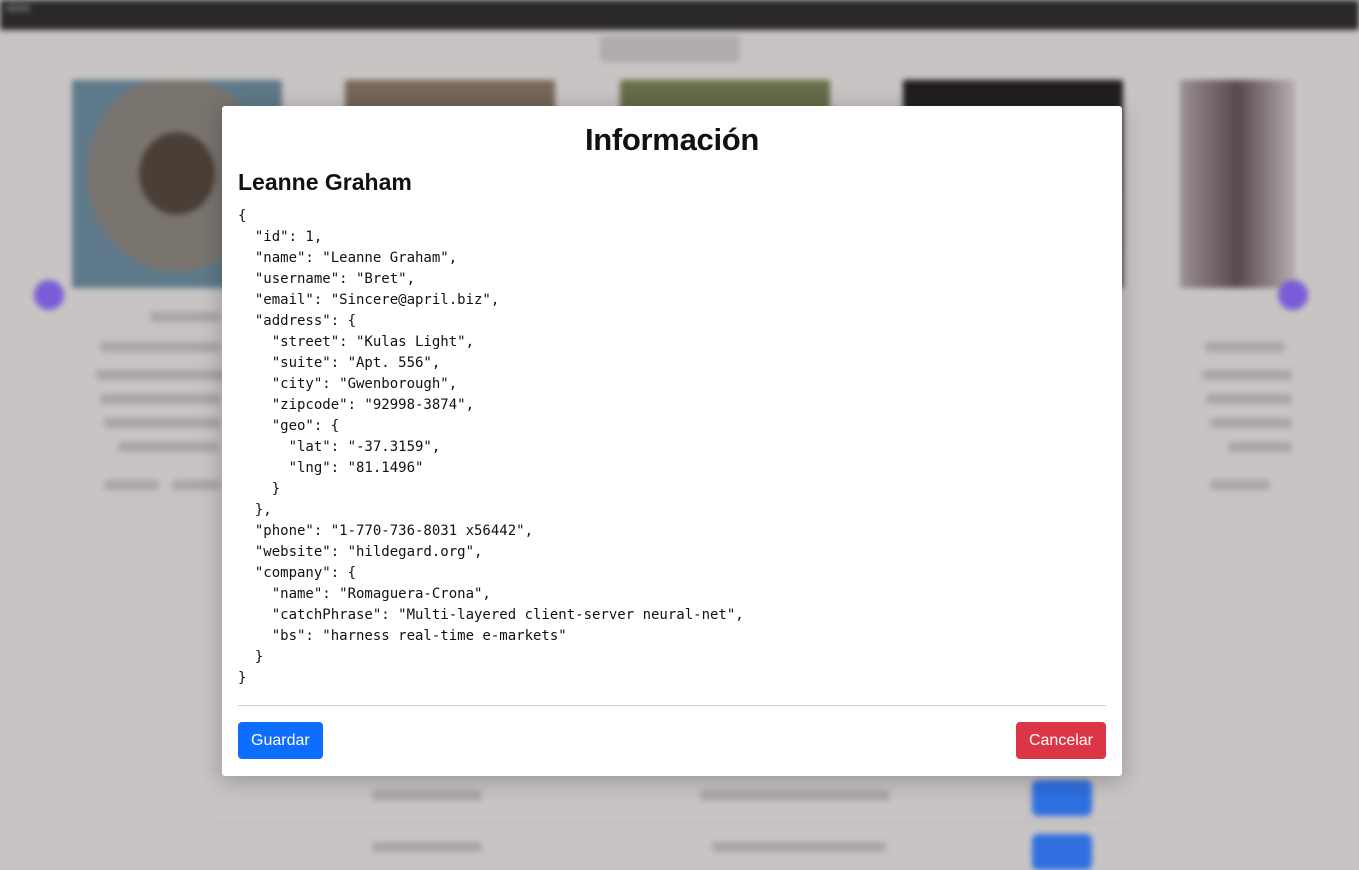 The width and height of the screenshot is (1359, 870). What do you see at coordinates (670, 822) in the screenshot?
I see `table-row-divider` at bounding box center [670, 822].